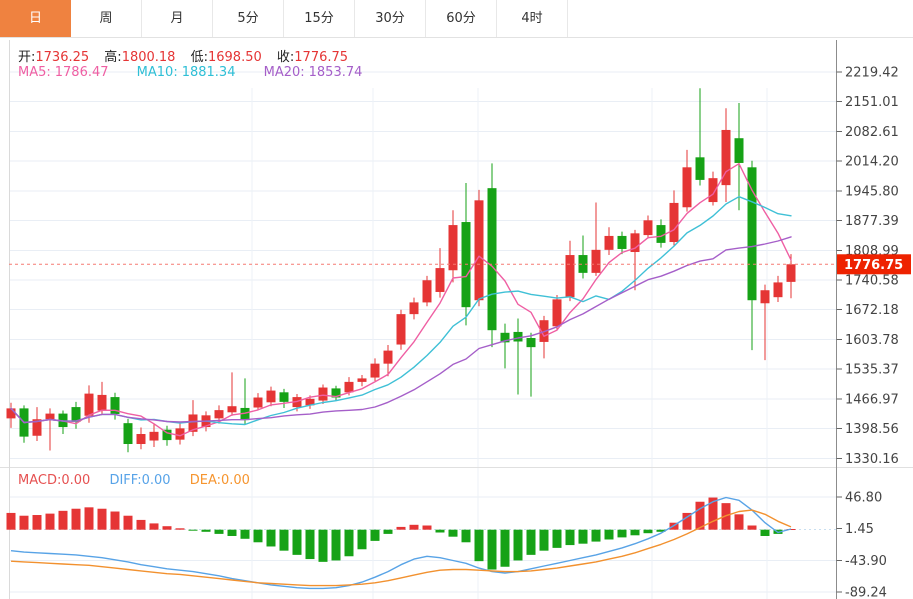  Describe the element at coordinates (872, 221) in the screenshot. I see `axis-tick-label: 1877.39` at that location.